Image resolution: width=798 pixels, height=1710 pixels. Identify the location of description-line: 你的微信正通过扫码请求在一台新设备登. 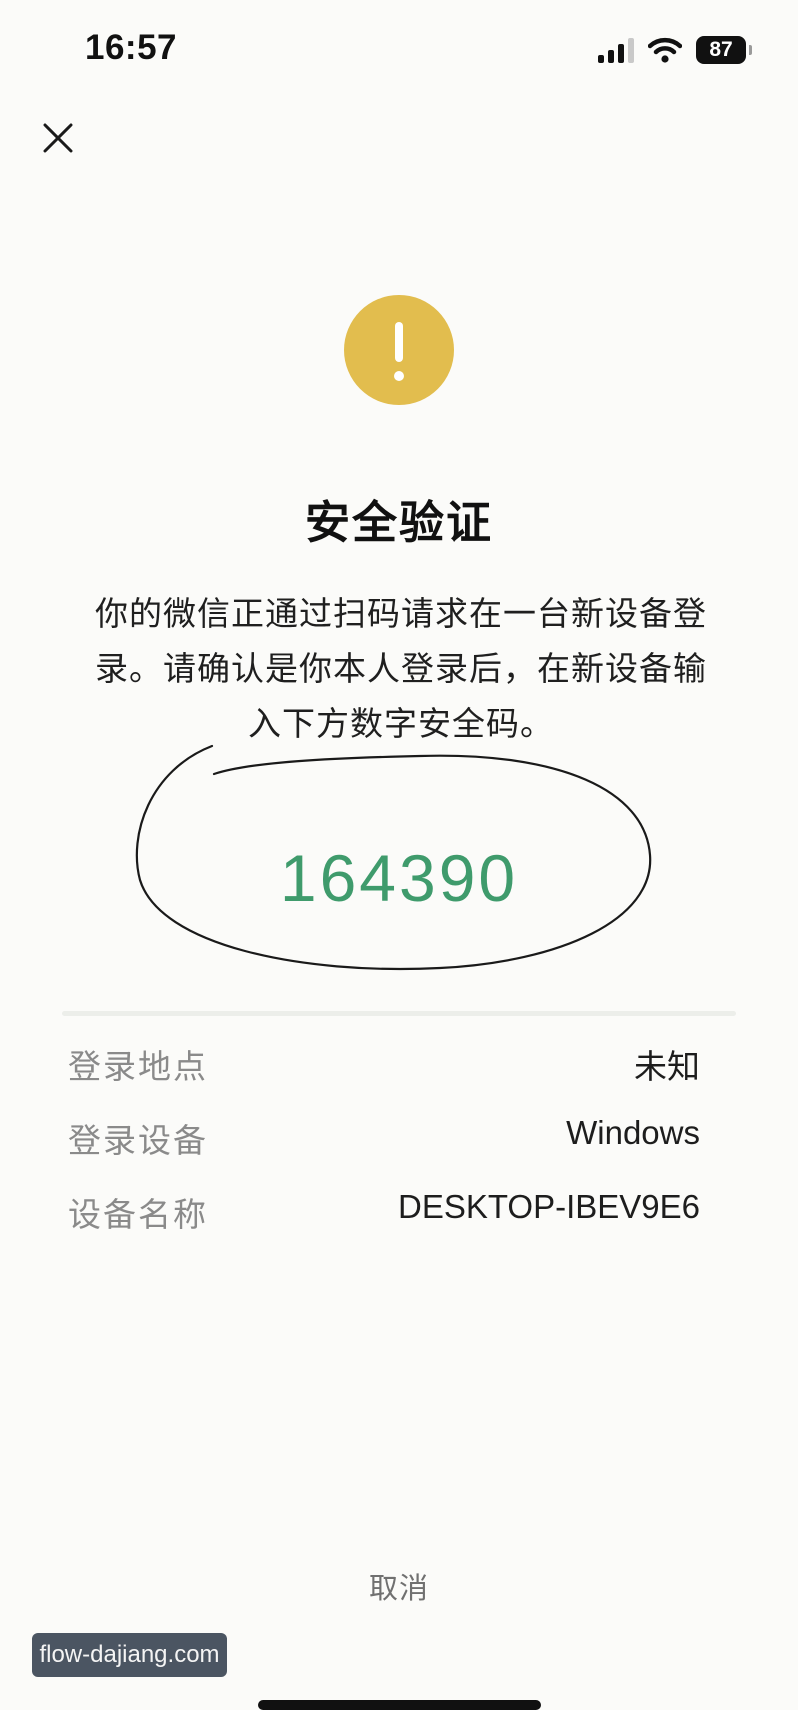
(401, 613).